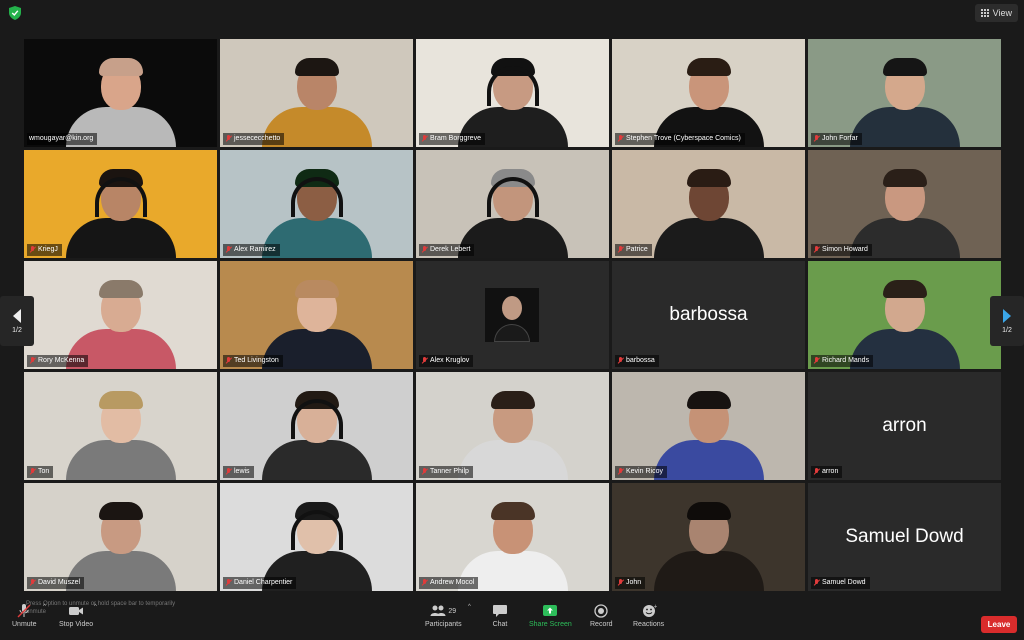  What do you see at coordinates (904, 537) in the screenshot?
I see `participant-tile: Samuel Dowd Samuel Dowd` at bounding box center [904, 537].